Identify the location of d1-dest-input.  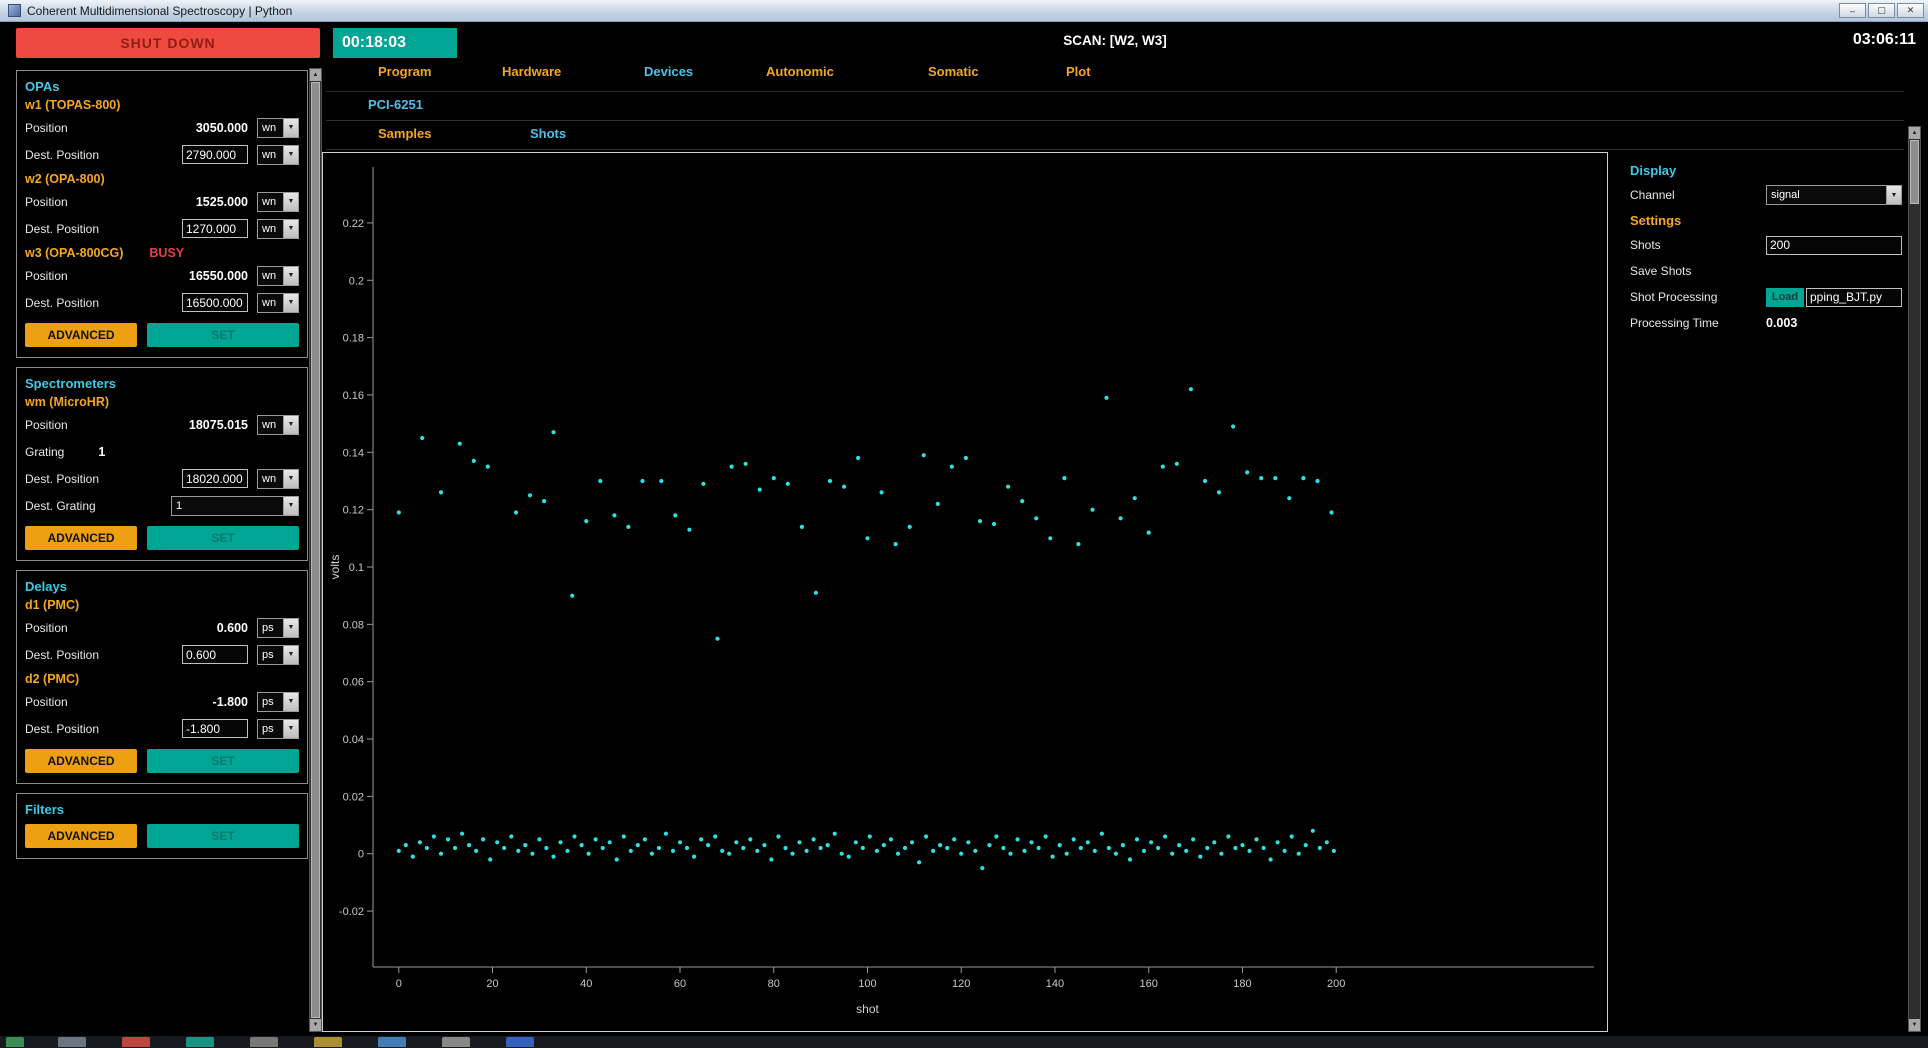
(215, 654).